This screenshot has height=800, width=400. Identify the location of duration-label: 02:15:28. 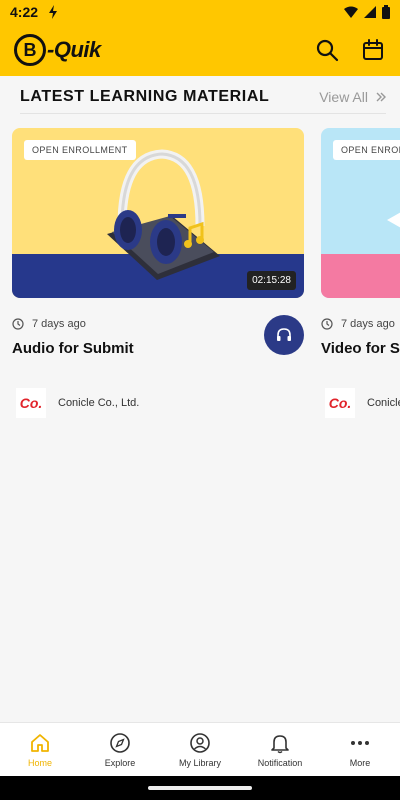
(271, 280).